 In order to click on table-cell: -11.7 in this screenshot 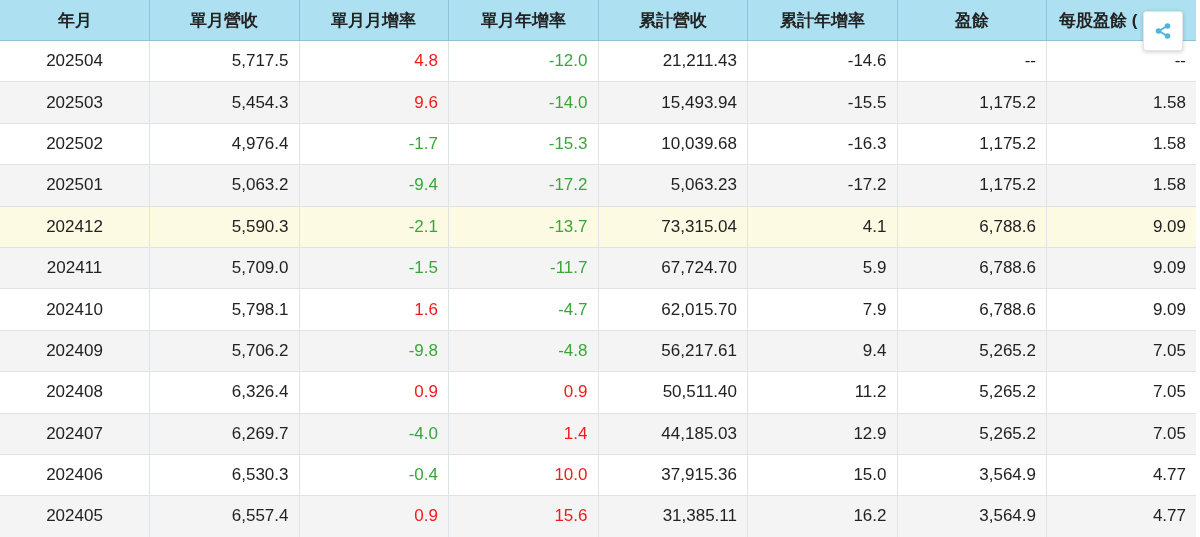, I will do `click(523, 268)`.